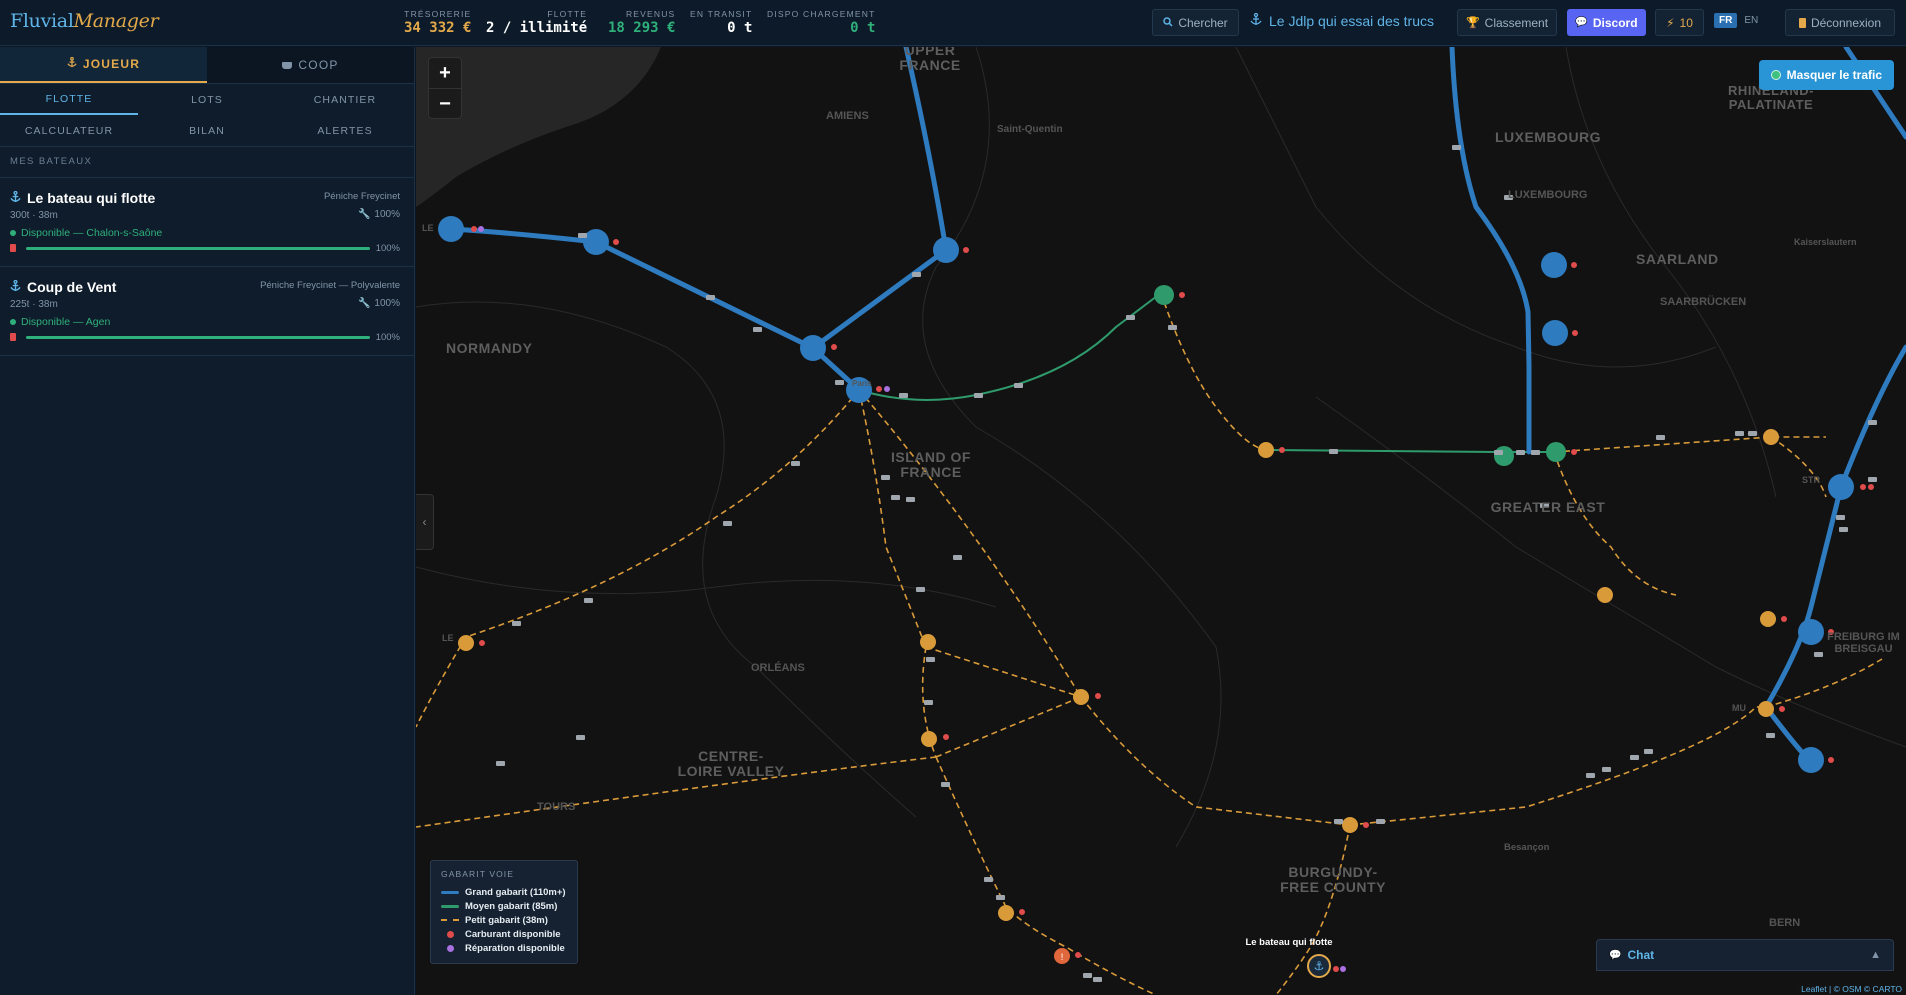  I want to click on zoom-control: + −, so click(445, 88).